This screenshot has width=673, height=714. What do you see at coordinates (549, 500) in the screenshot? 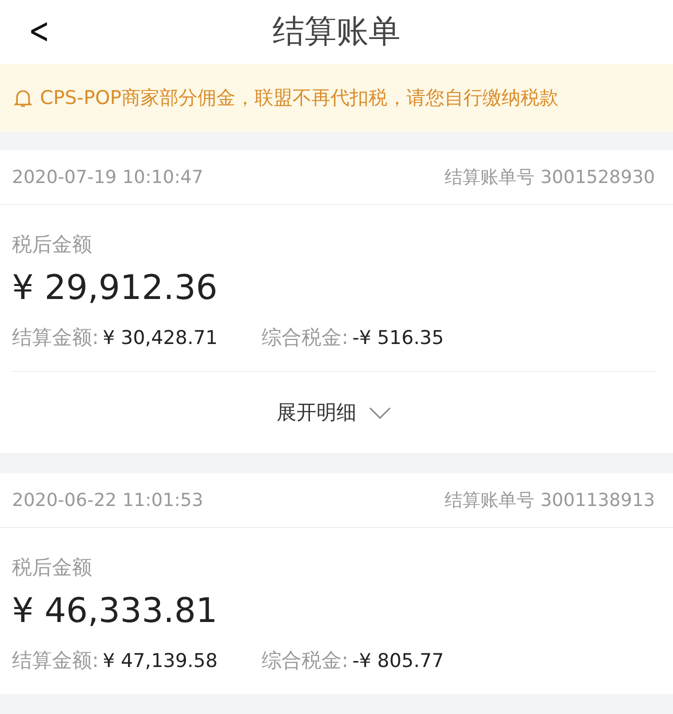
I see `bill-number: 结算账单号 3001138913` at bounding box center [549, 500].